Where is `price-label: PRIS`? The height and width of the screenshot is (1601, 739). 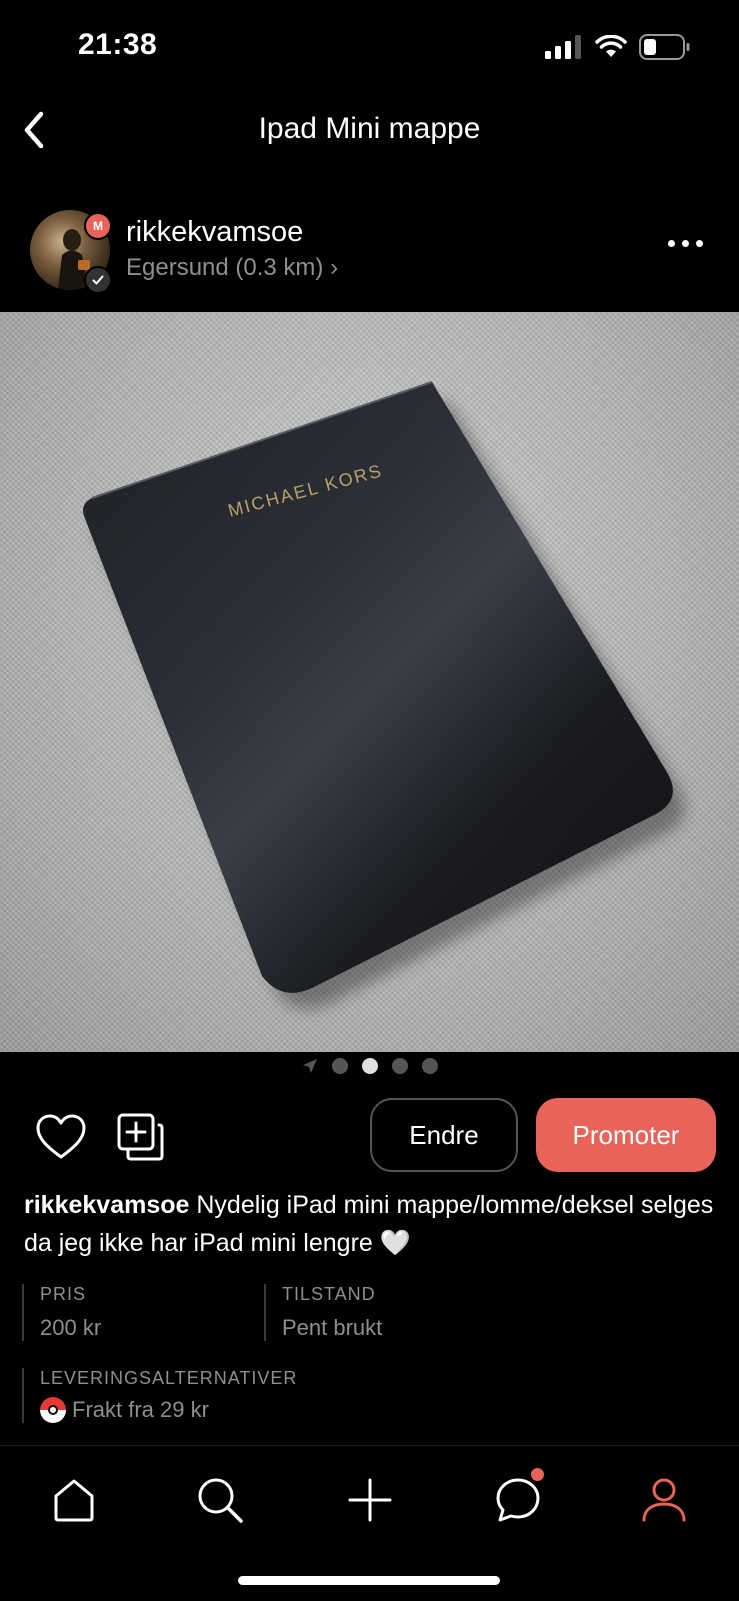
price-label: PRIS is located at coordinates (63, 1294).